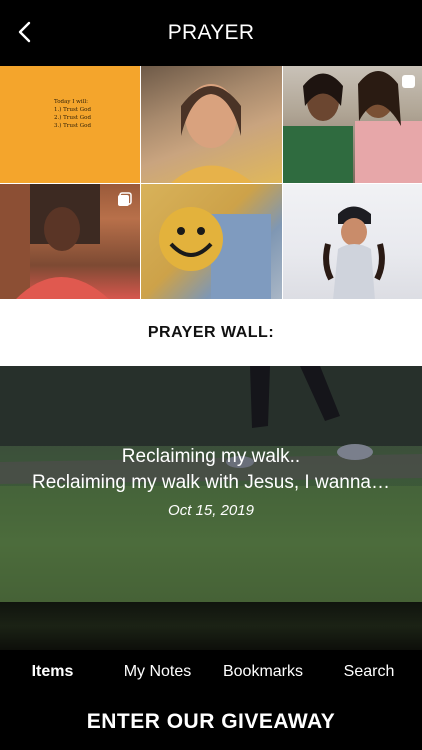  What do you see at coordinates (263, 672) in the screenshot?
I see `tab-bookmarks: Bookmarks` at bounding box center [263, 672].